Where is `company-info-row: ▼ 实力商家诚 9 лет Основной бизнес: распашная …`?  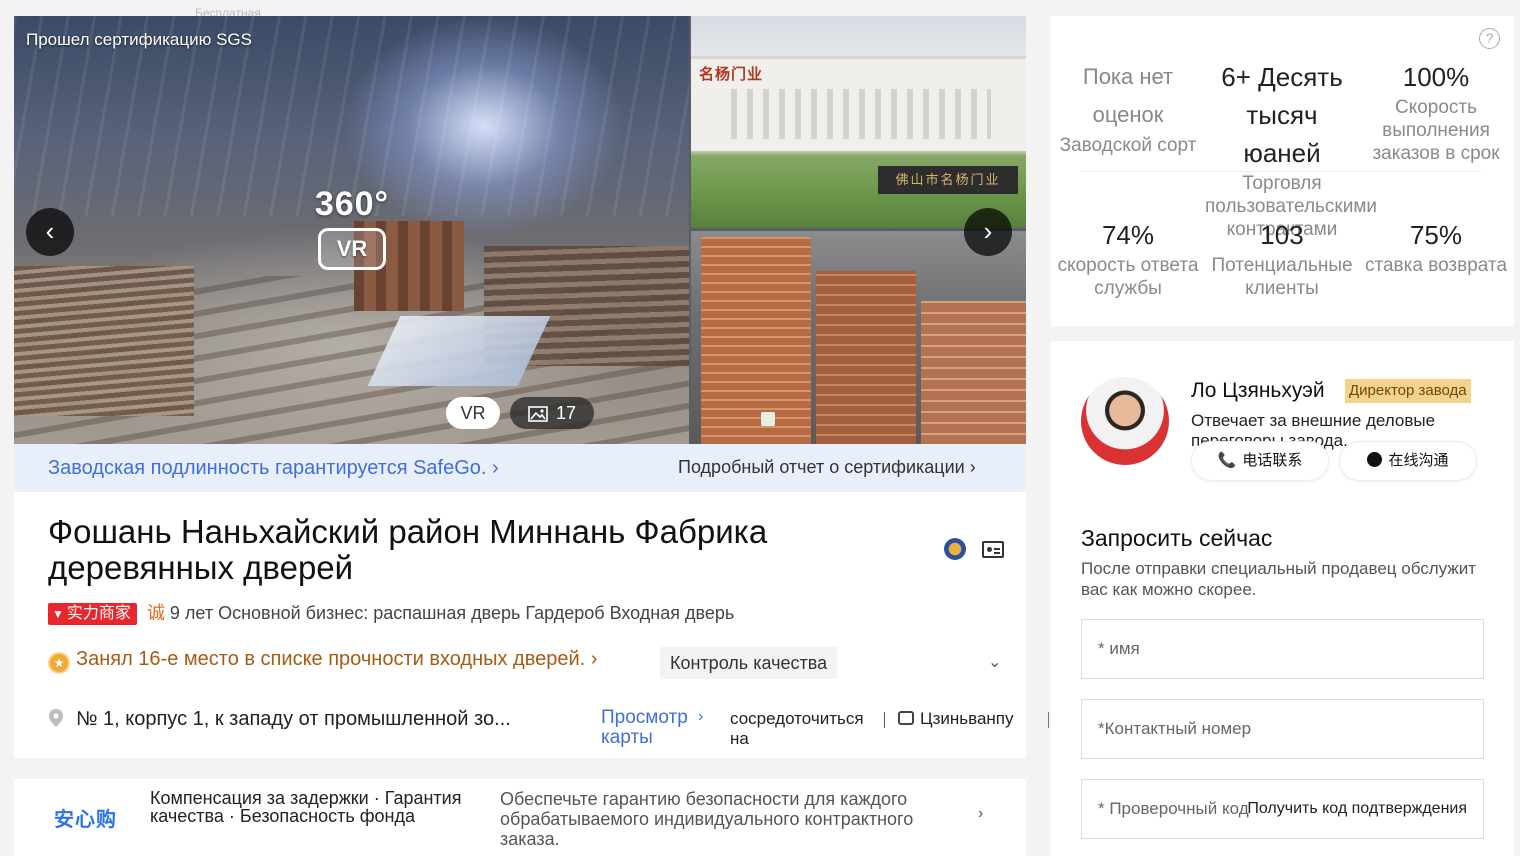
company-info-row: ▼ 实力商家诚 9 лет Основной бизнес: распашная … is located at coordinates (391, 612).